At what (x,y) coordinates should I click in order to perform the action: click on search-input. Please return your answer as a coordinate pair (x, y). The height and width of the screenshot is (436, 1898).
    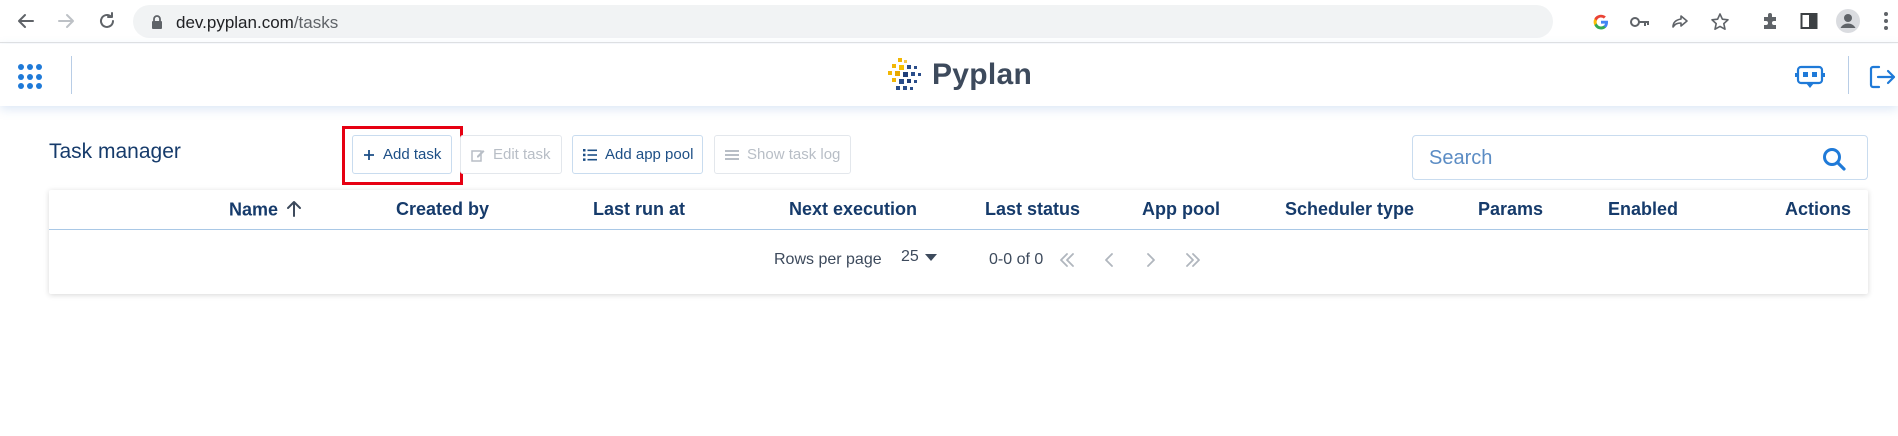
    Looking at the image, I should click on (1619, 158).